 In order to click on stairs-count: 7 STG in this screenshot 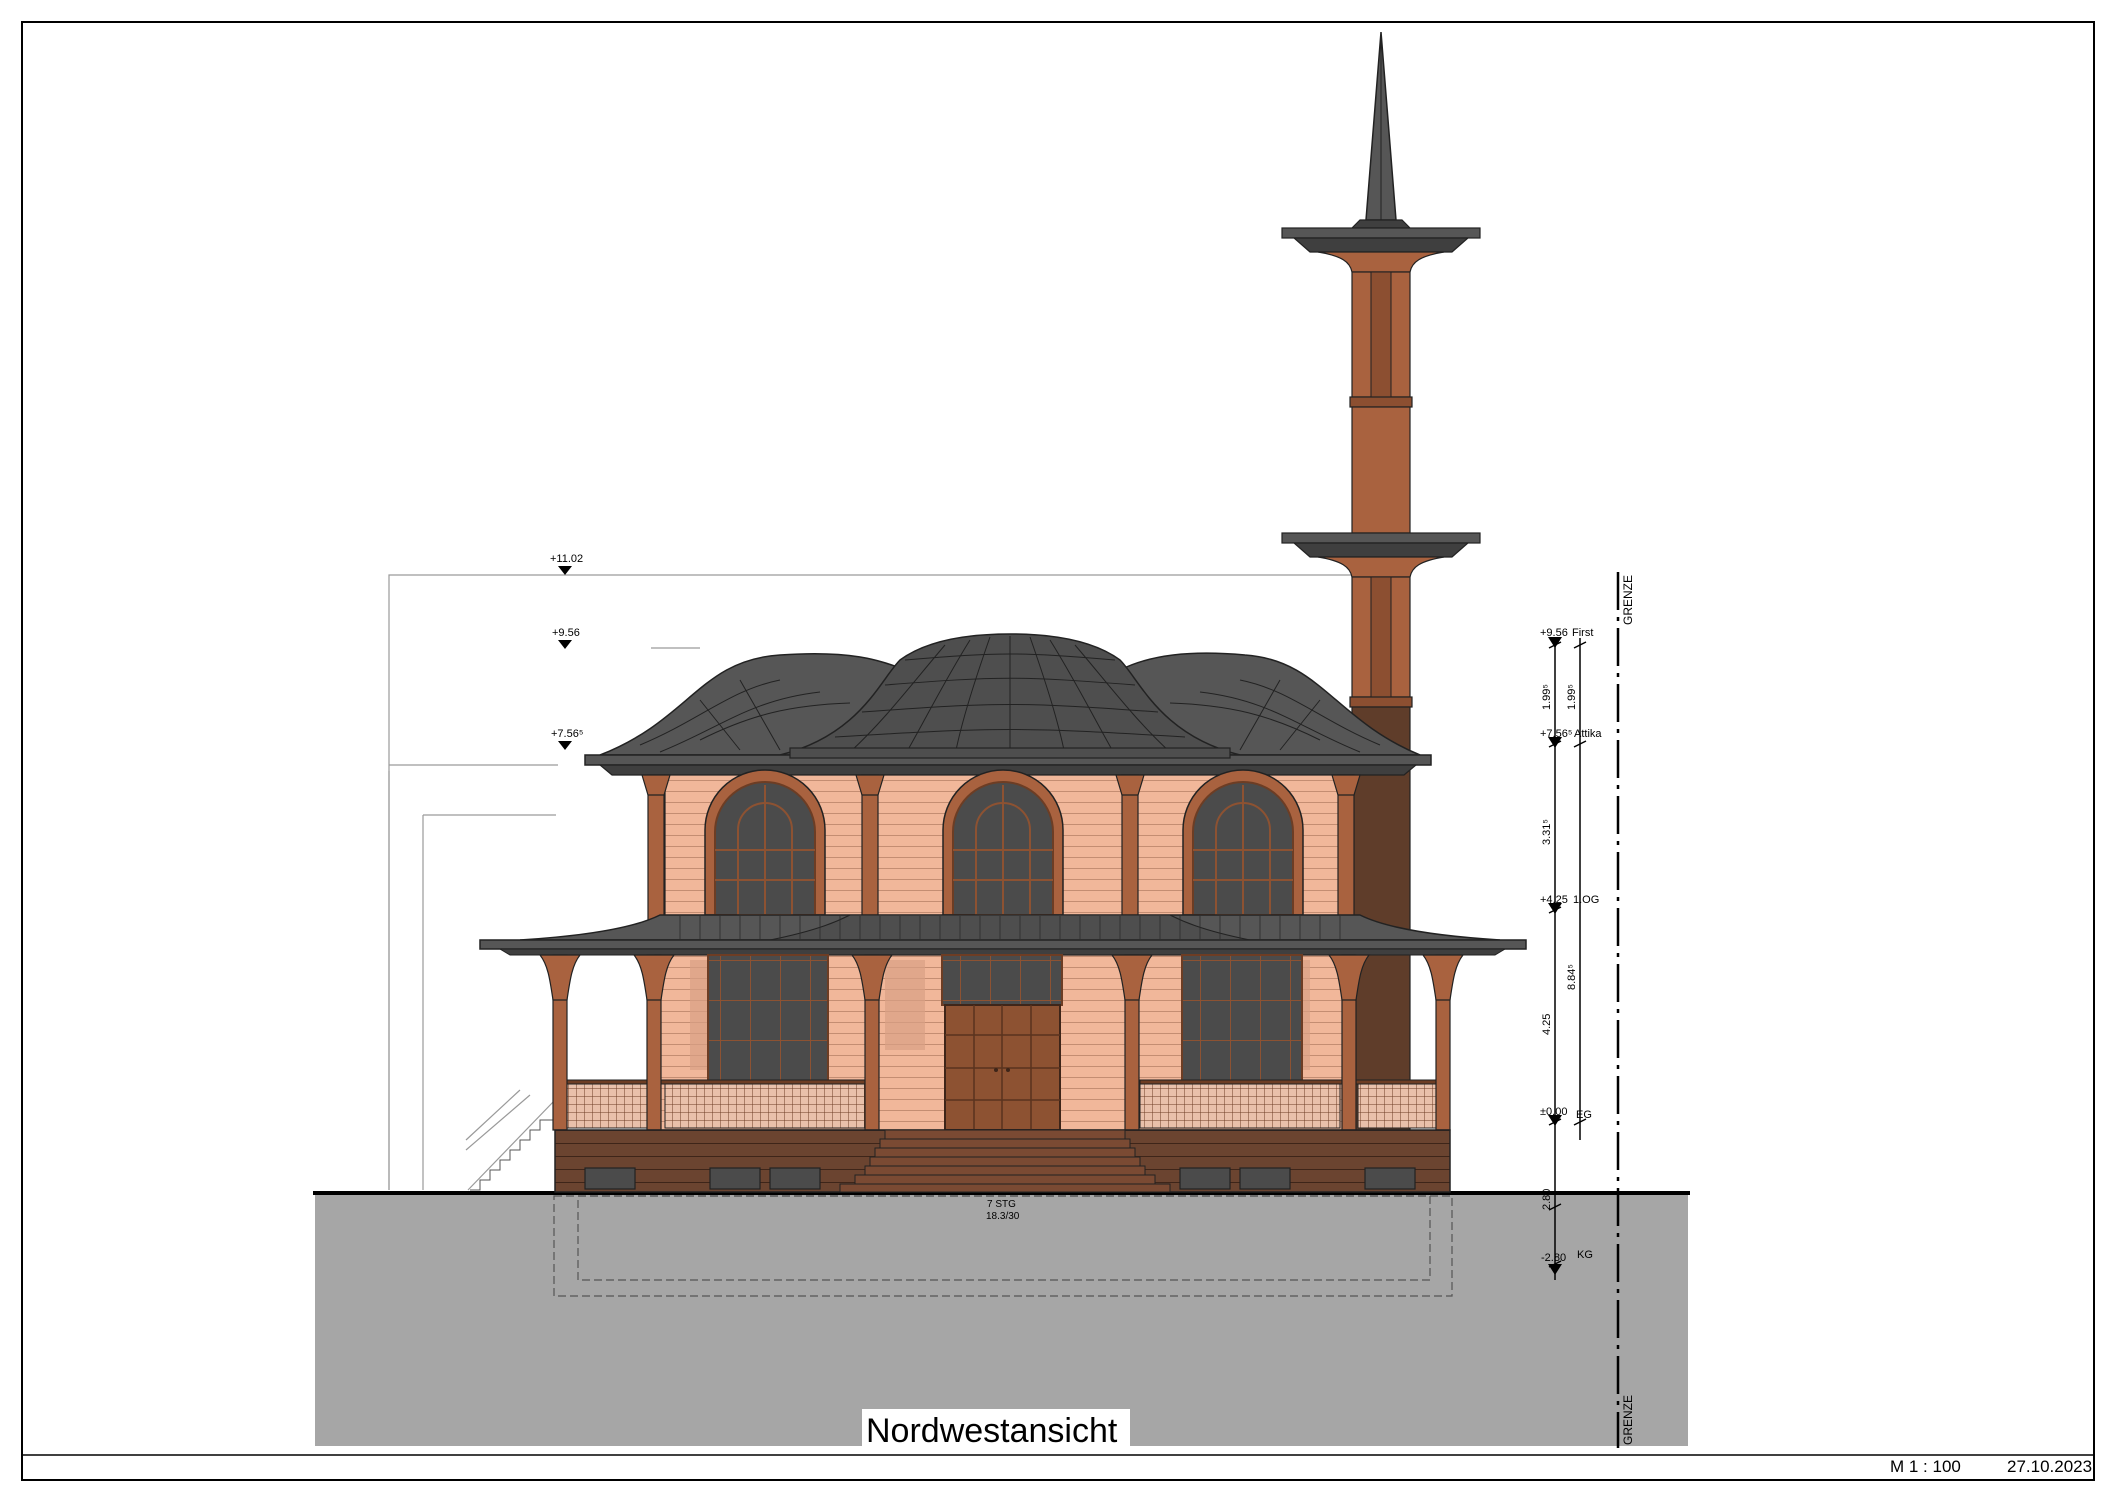, I will do `click(1001, 1204)`.